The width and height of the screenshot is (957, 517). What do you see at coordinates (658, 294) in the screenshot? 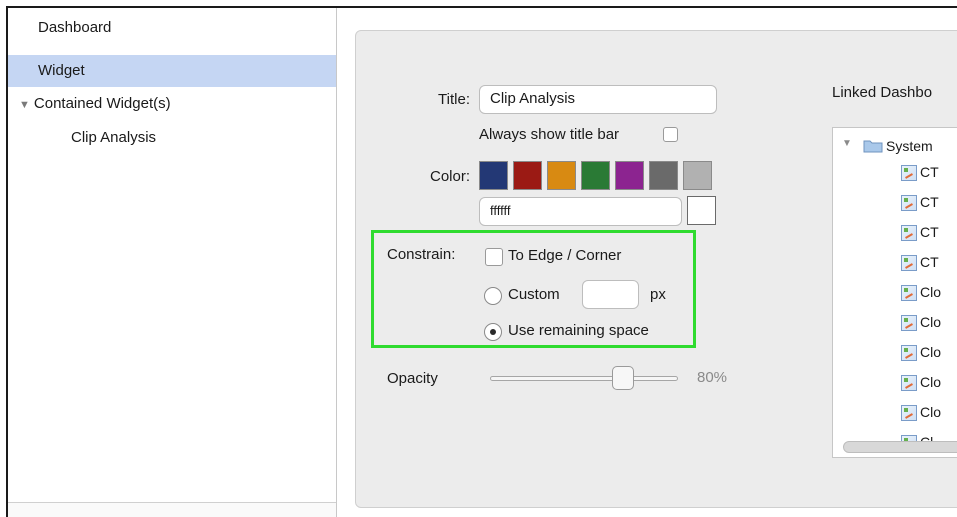
I see `px-unit-label: px` at bounding box center [658, 294].